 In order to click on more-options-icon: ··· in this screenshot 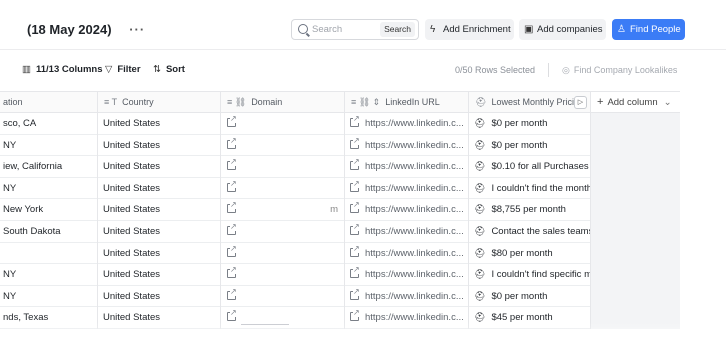, I will do `click(137, 29)`.